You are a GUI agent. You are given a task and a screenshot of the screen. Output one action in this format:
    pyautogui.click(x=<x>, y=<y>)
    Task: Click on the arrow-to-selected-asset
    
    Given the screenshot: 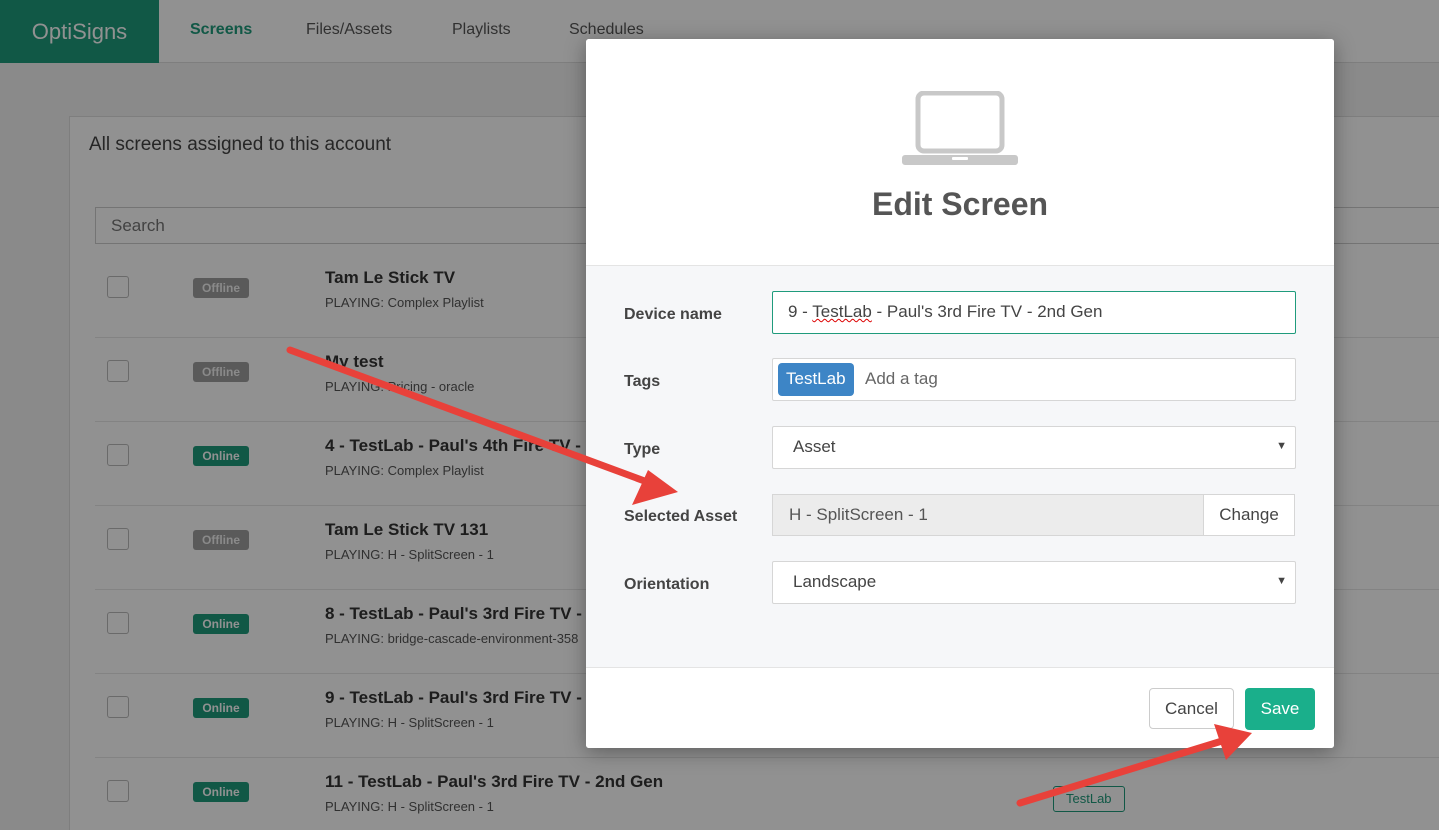 What is the action you would take?
    pyautogui.click(x=470, y=416)
    